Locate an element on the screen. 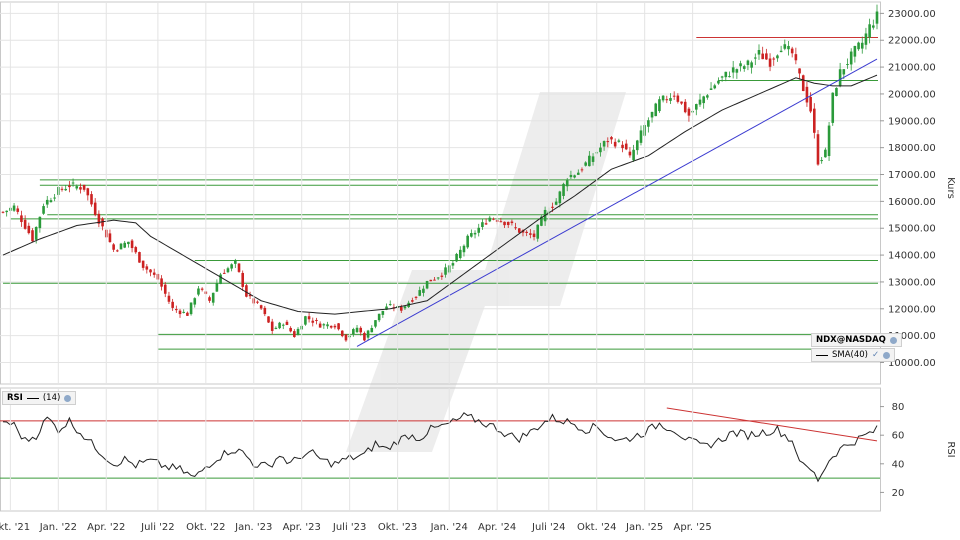 The image size is (960, 540). price-legend: NDX@NASDAQ is located at coordinates (856, 340).